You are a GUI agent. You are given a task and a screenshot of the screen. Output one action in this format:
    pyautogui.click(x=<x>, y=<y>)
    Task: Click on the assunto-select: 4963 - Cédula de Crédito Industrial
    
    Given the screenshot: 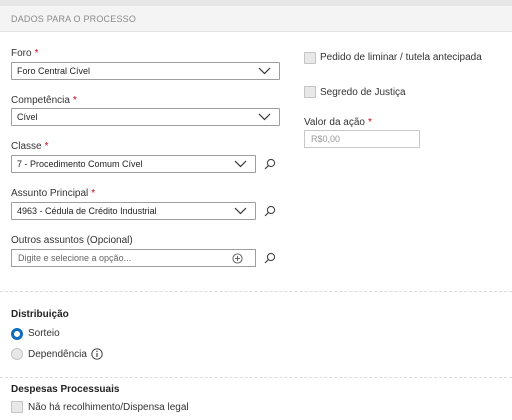 What is the action you would take?
    pyautogui.click(x=133, y=211)
    